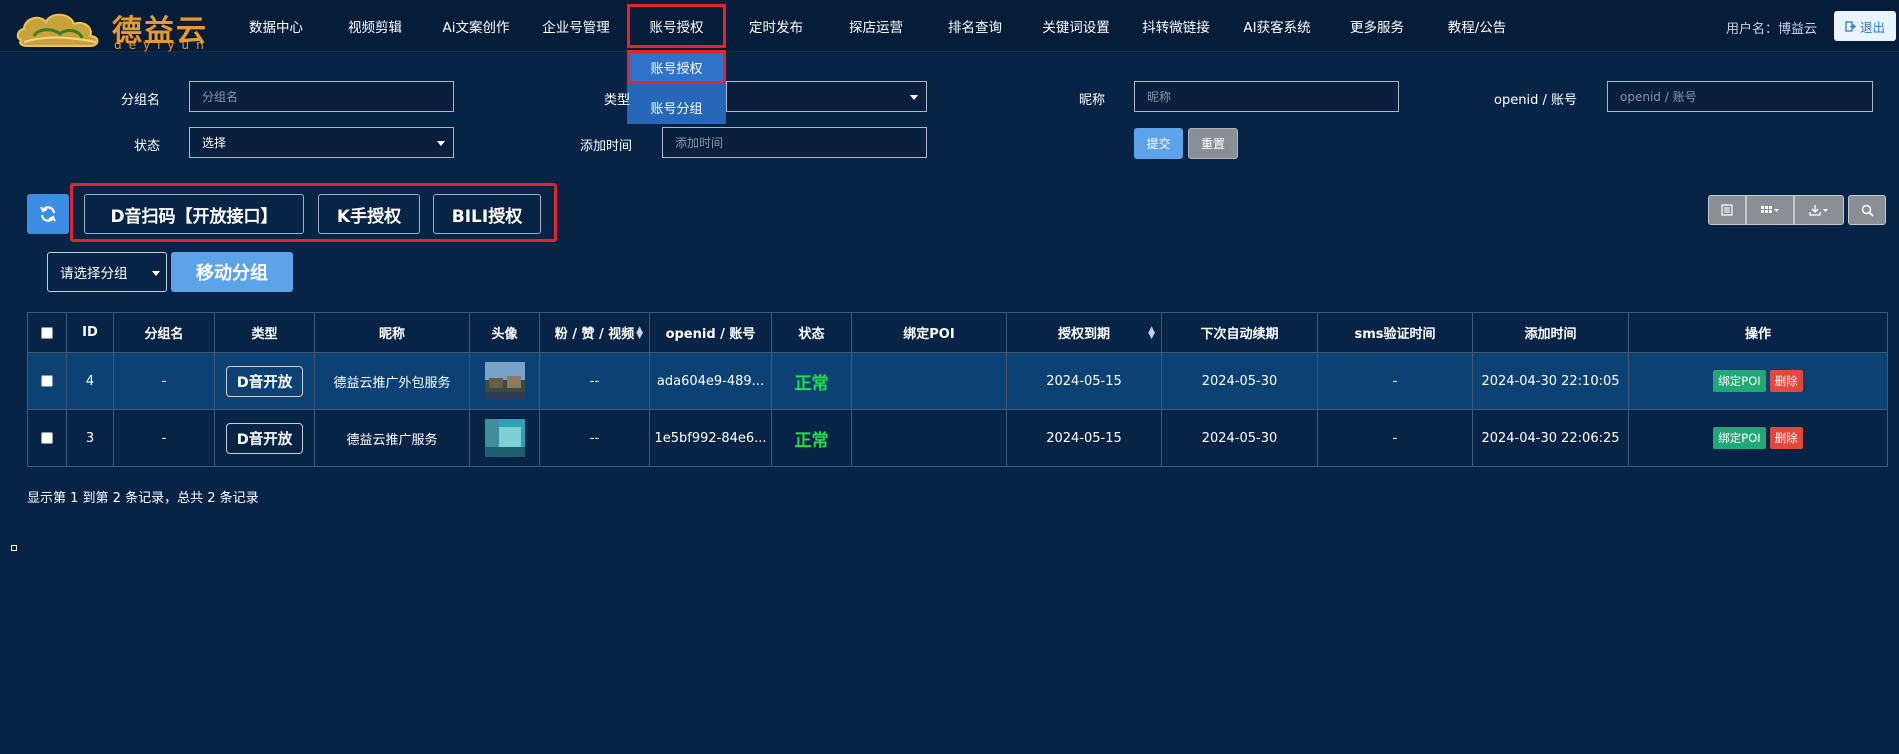  I want to click on cell-added: 2024-04-30 22:06:25, so click(1550, 438).